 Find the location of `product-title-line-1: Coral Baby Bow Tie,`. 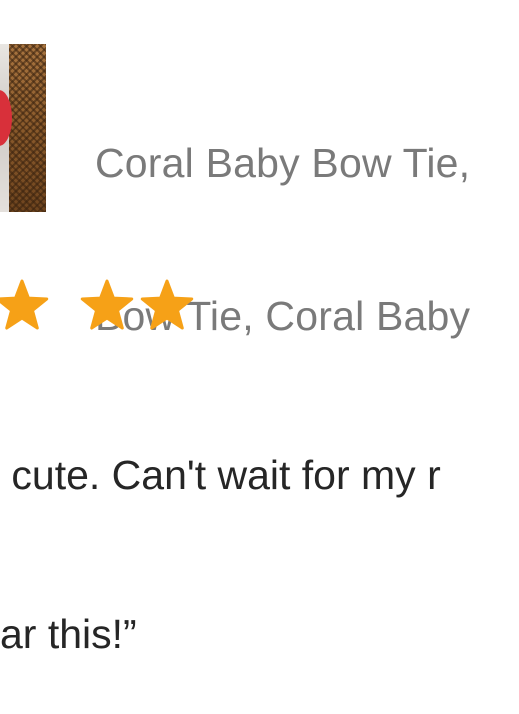

product-title-line-1: Coral Baby Bow Tie, is located at coordinates (283, 163).